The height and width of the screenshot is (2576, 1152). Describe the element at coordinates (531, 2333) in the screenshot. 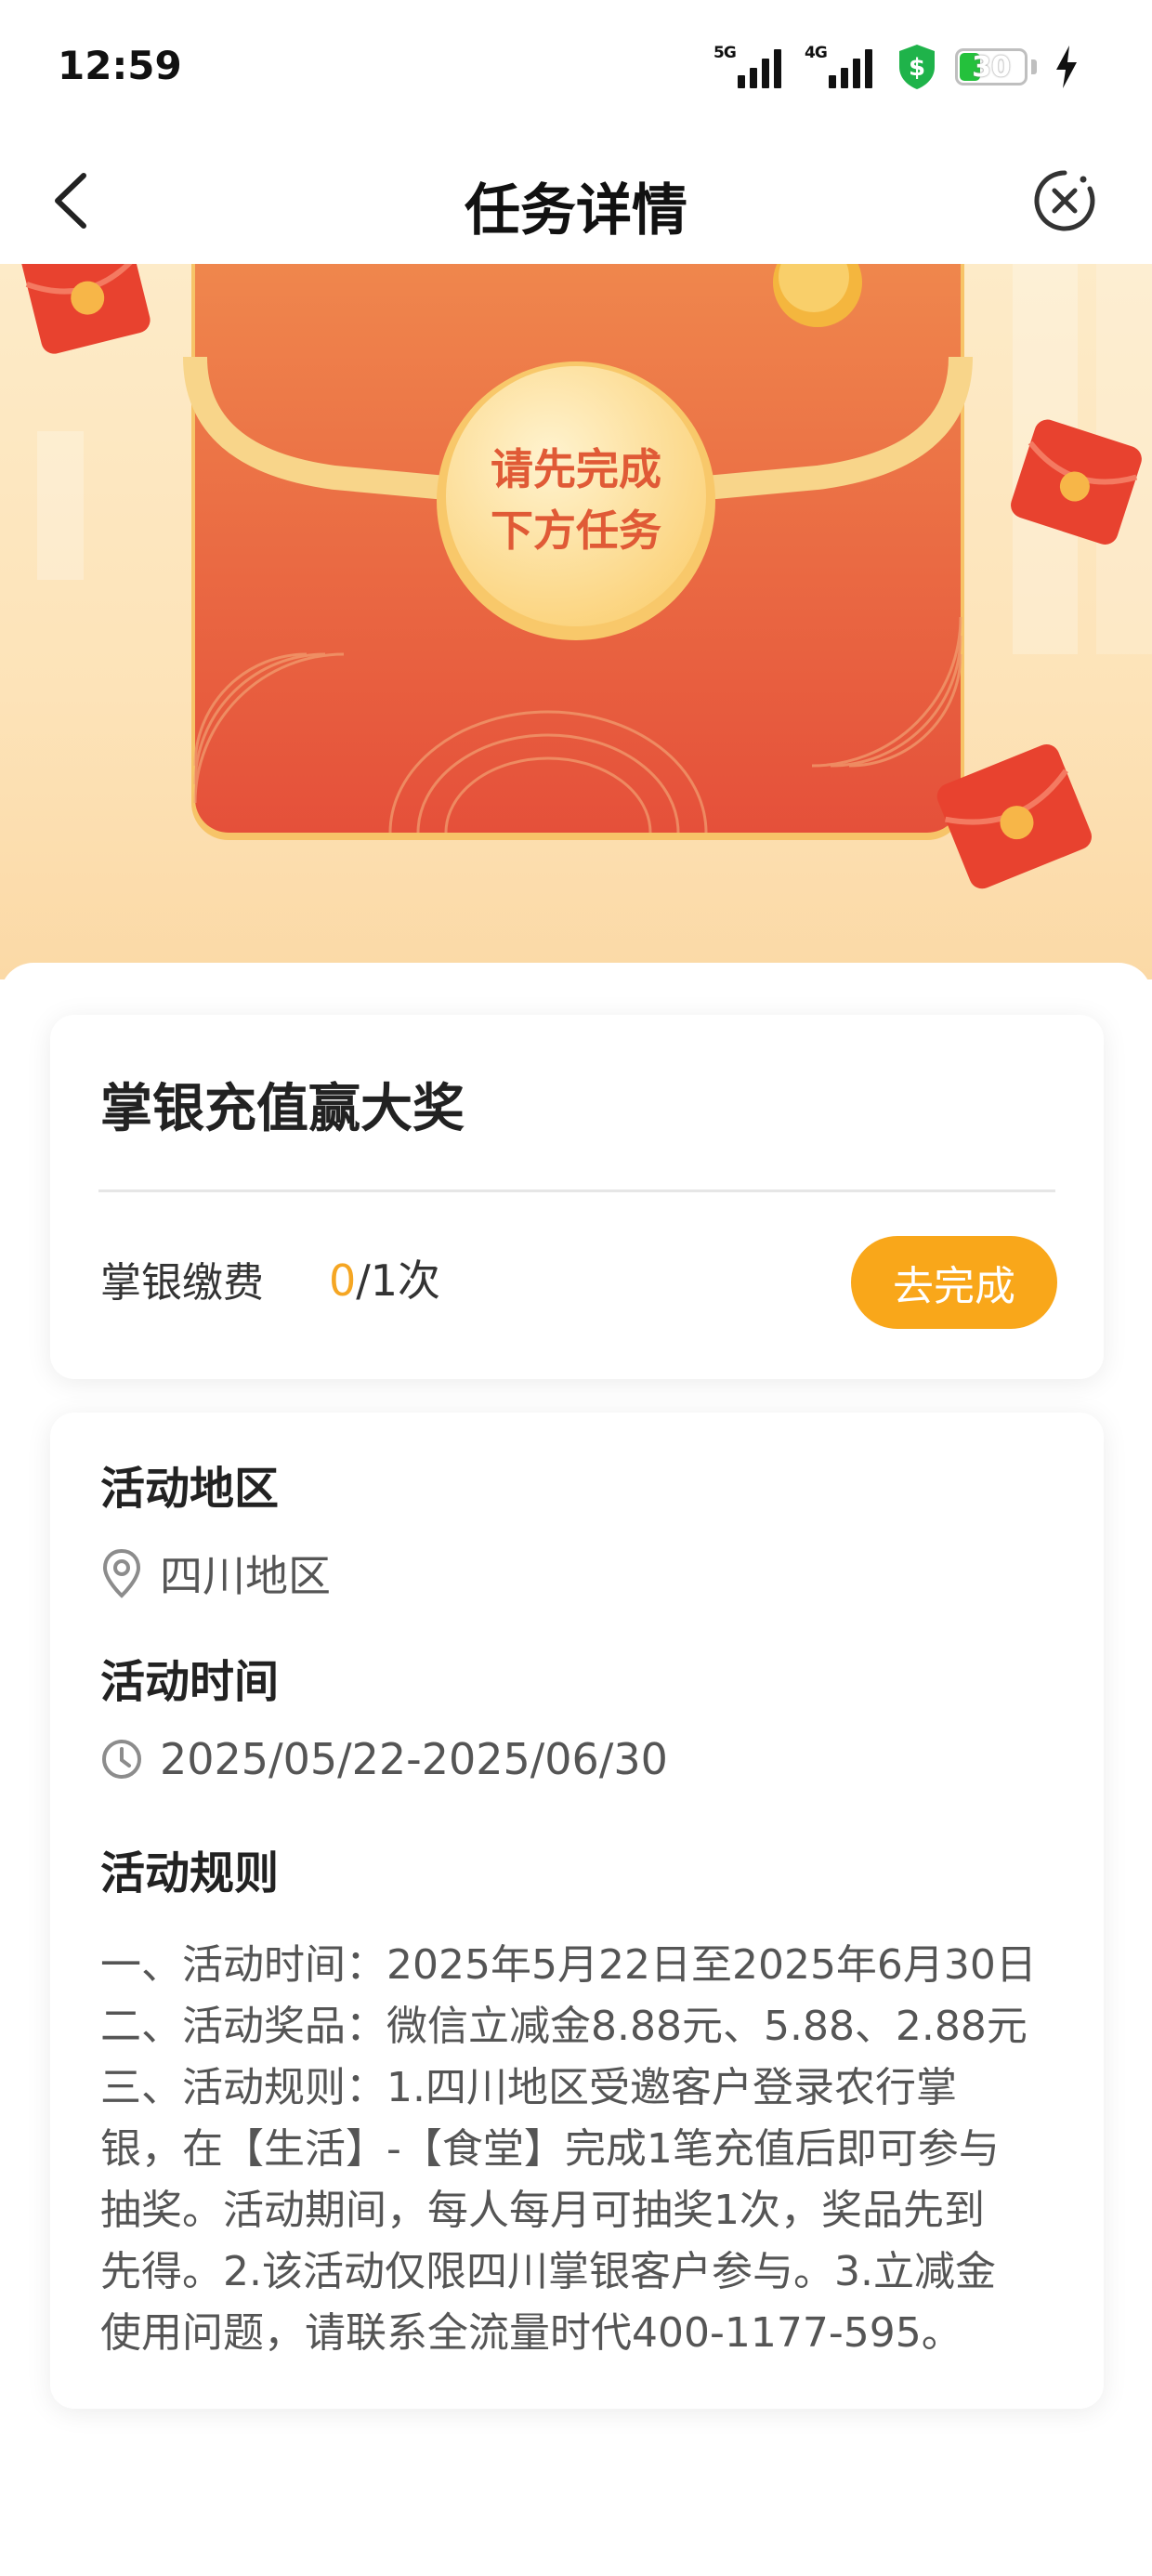

I see `rules-line: 使用问题，请联系全流量时代400-1177-595。` at that location.